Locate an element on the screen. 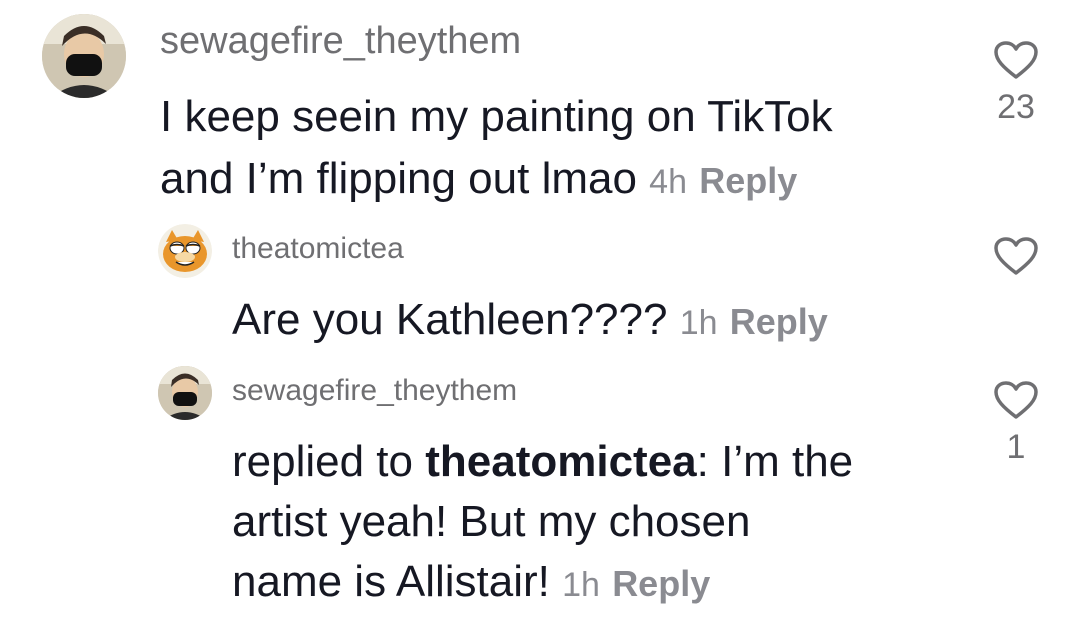 This screenshot has width=1080, height=620. cartoon-cat-avatar-icon is located at coordinates (185, 251).